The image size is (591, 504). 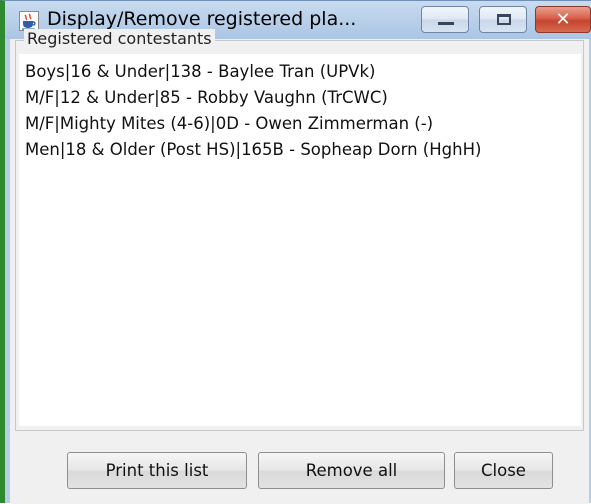 I want to click on close-window-button: ✕, so click(x=563, y=19).